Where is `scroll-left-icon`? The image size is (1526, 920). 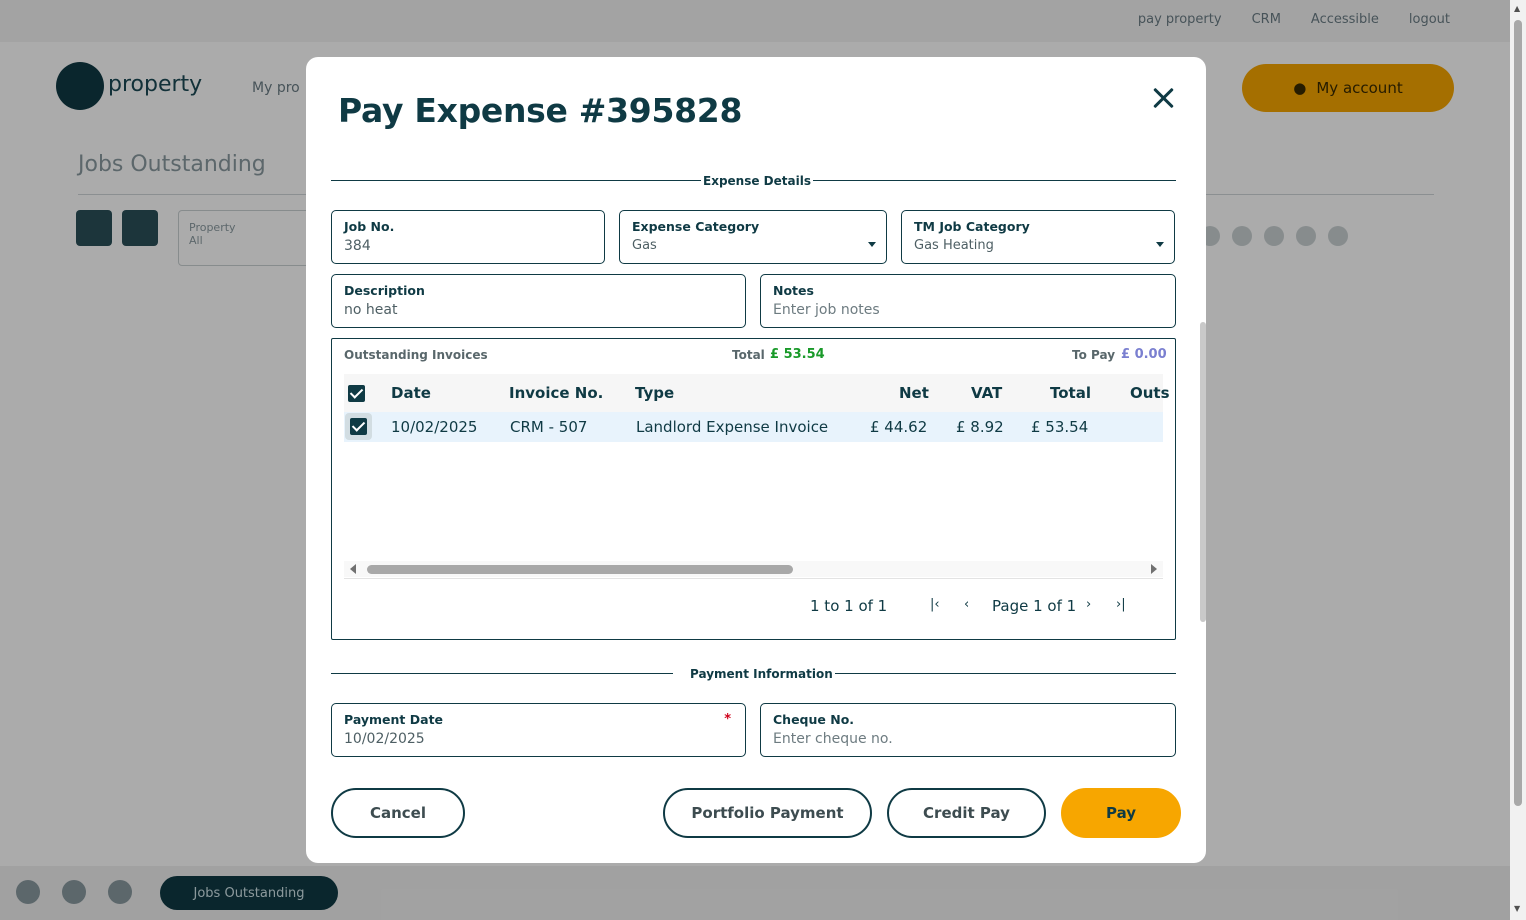 scroll-left-icon is located at coordinates (353, 569).